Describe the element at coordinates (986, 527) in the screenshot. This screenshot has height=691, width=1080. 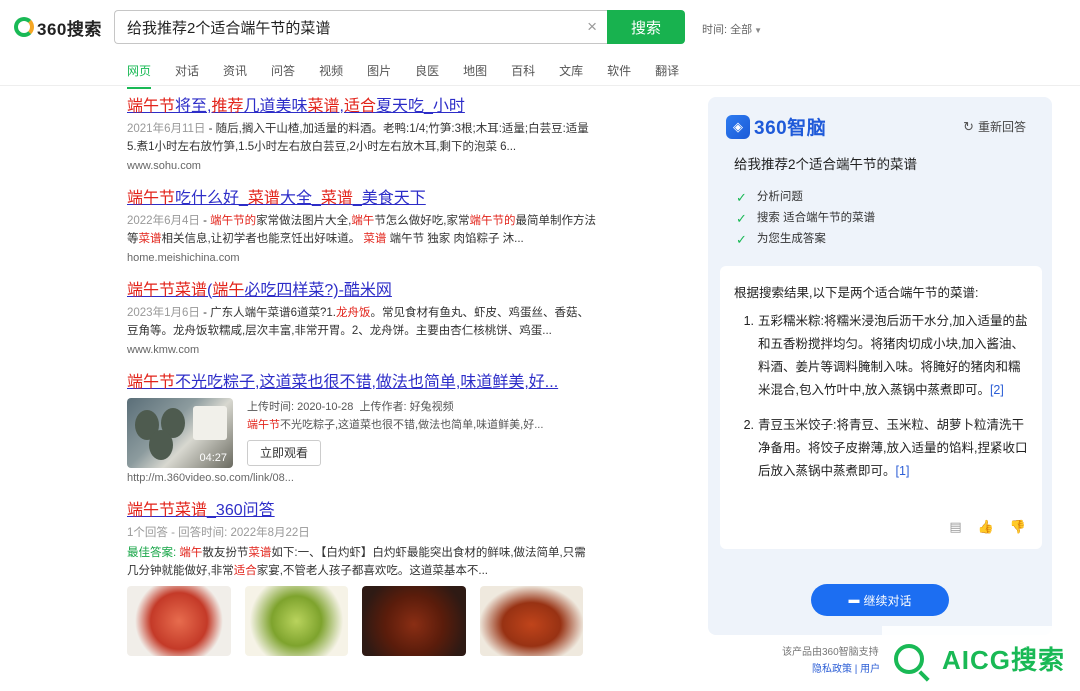
I see `thumbs-up-icon: 👍` at that location.